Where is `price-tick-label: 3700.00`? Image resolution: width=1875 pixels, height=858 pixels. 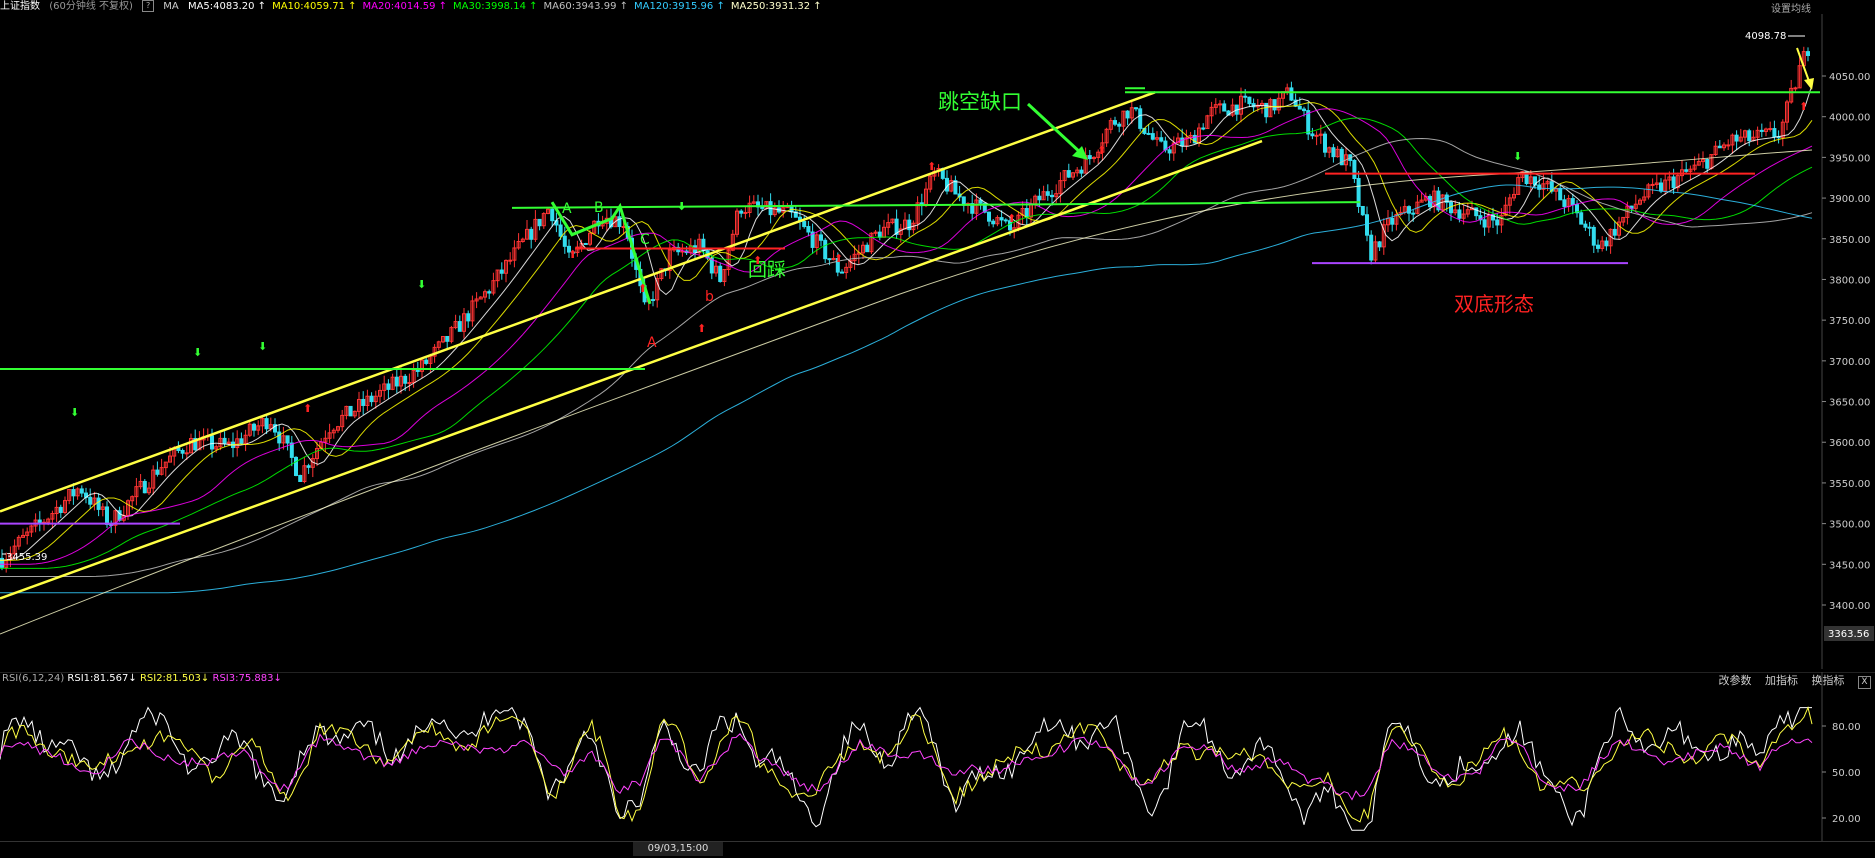 price-tick-label: 3700.00 is located at coordinates (1849, 362).